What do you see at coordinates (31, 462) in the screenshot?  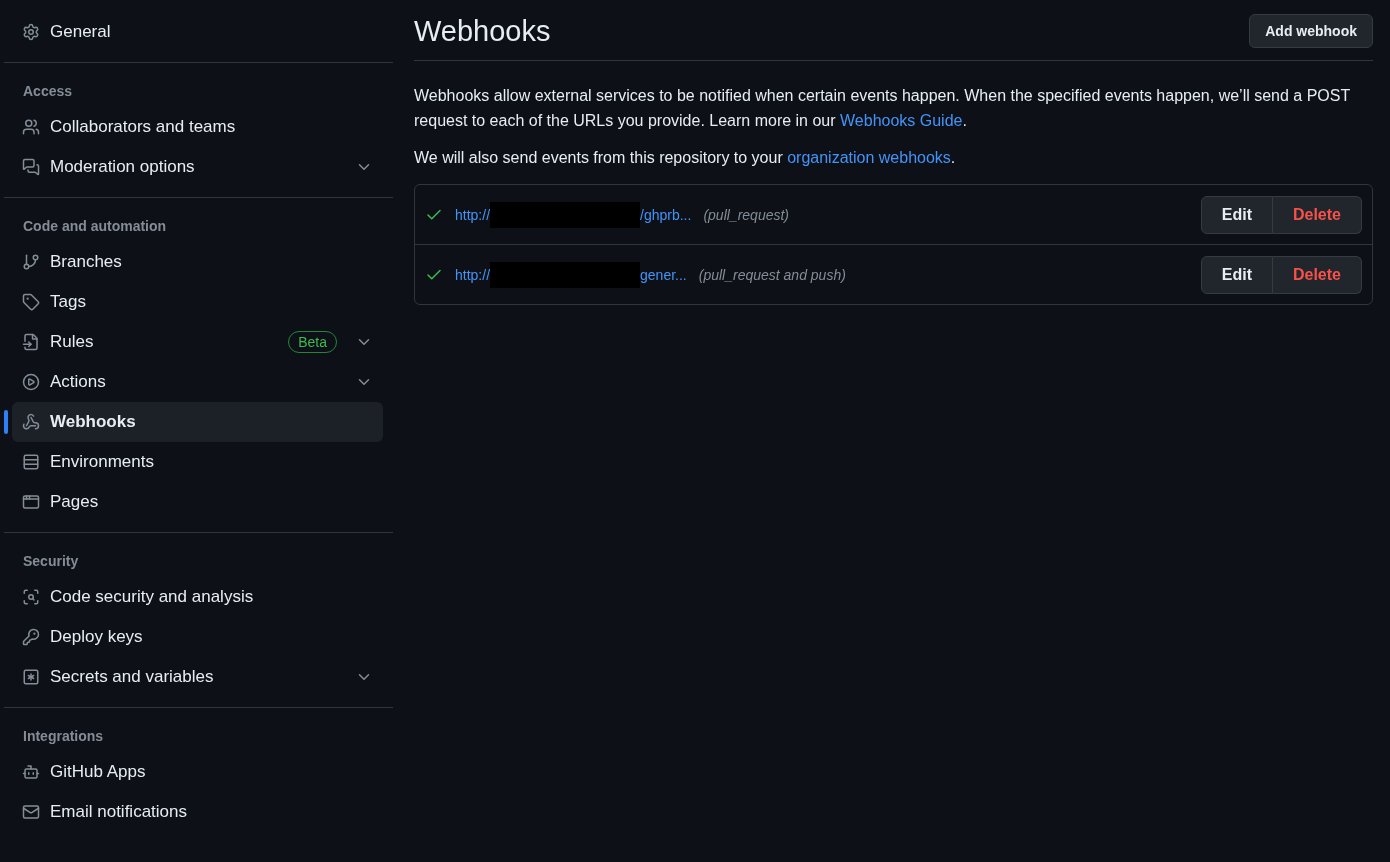 I see `rows-icon` at bounding box center [31, 462].